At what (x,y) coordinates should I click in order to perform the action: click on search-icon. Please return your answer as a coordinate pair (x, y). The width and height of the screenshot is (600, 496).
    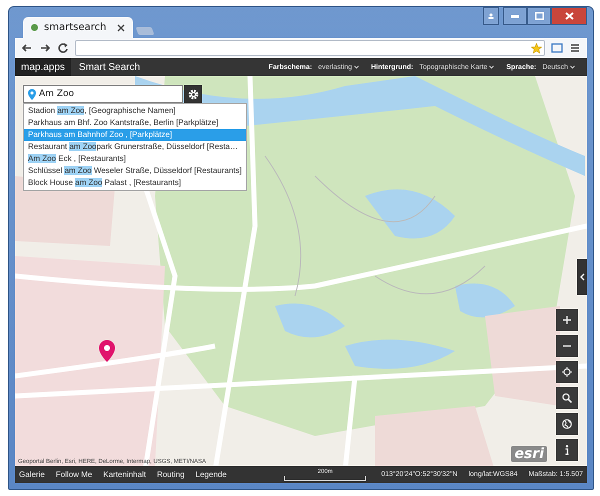
    Looking at the image, I should click on (567, 398).